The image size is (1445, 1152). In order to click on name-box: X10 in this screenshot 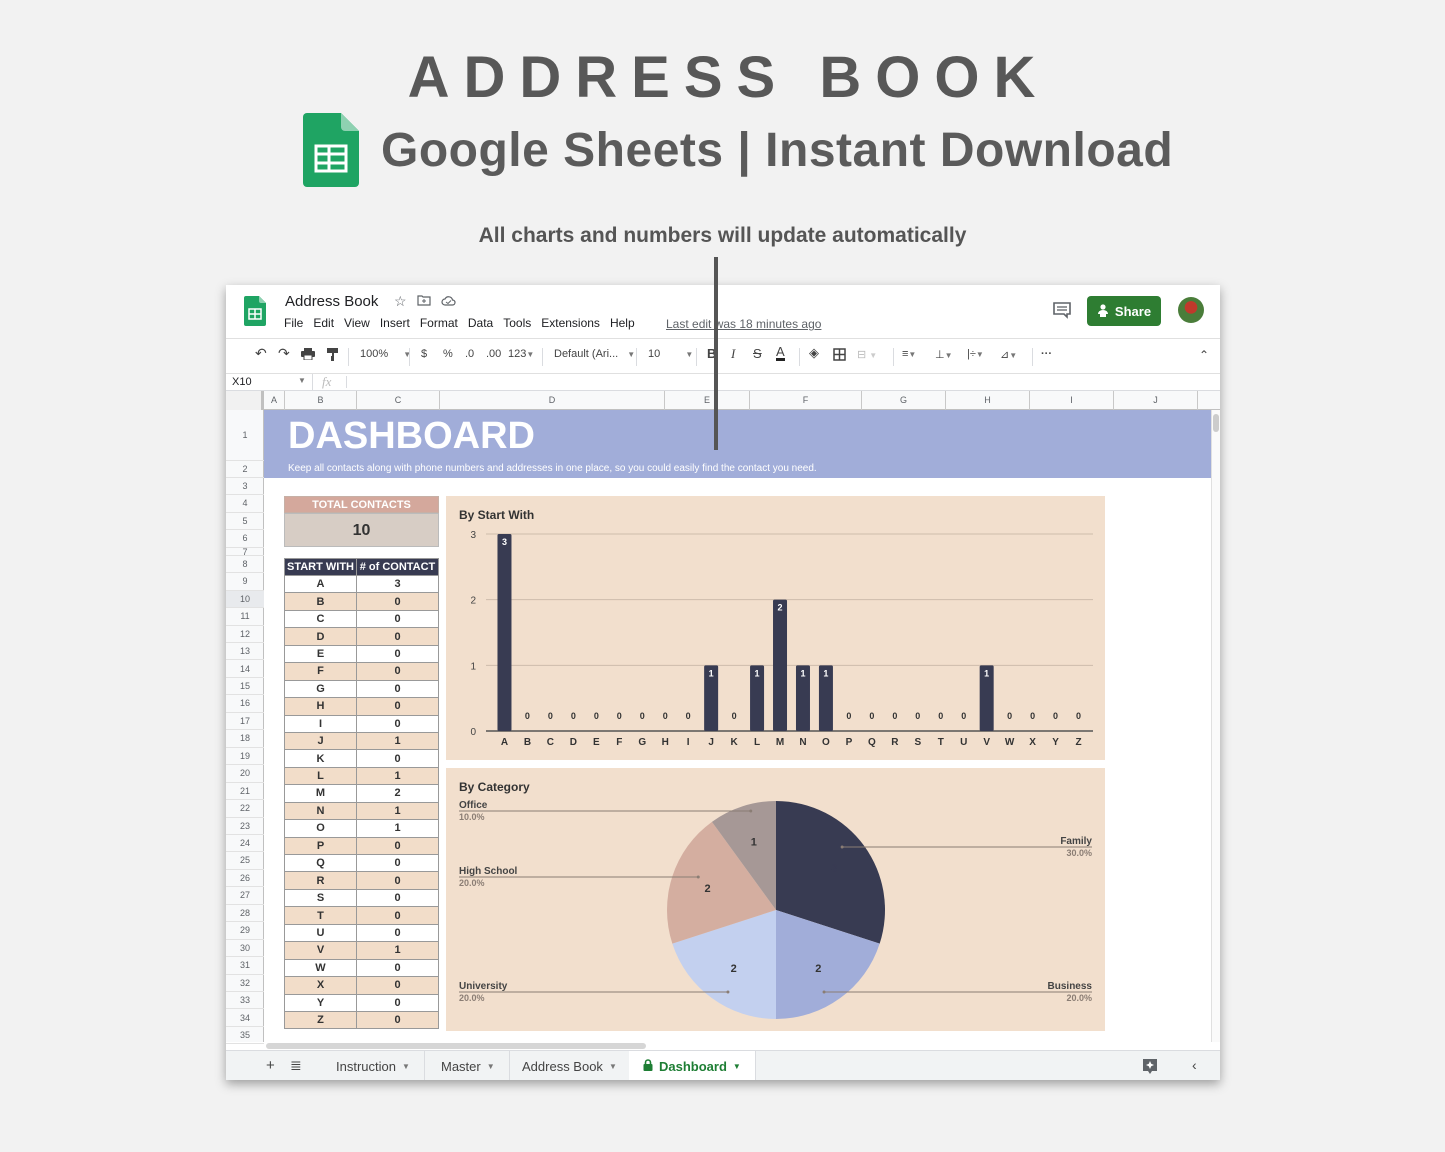, I will do `click(242, 382)`.